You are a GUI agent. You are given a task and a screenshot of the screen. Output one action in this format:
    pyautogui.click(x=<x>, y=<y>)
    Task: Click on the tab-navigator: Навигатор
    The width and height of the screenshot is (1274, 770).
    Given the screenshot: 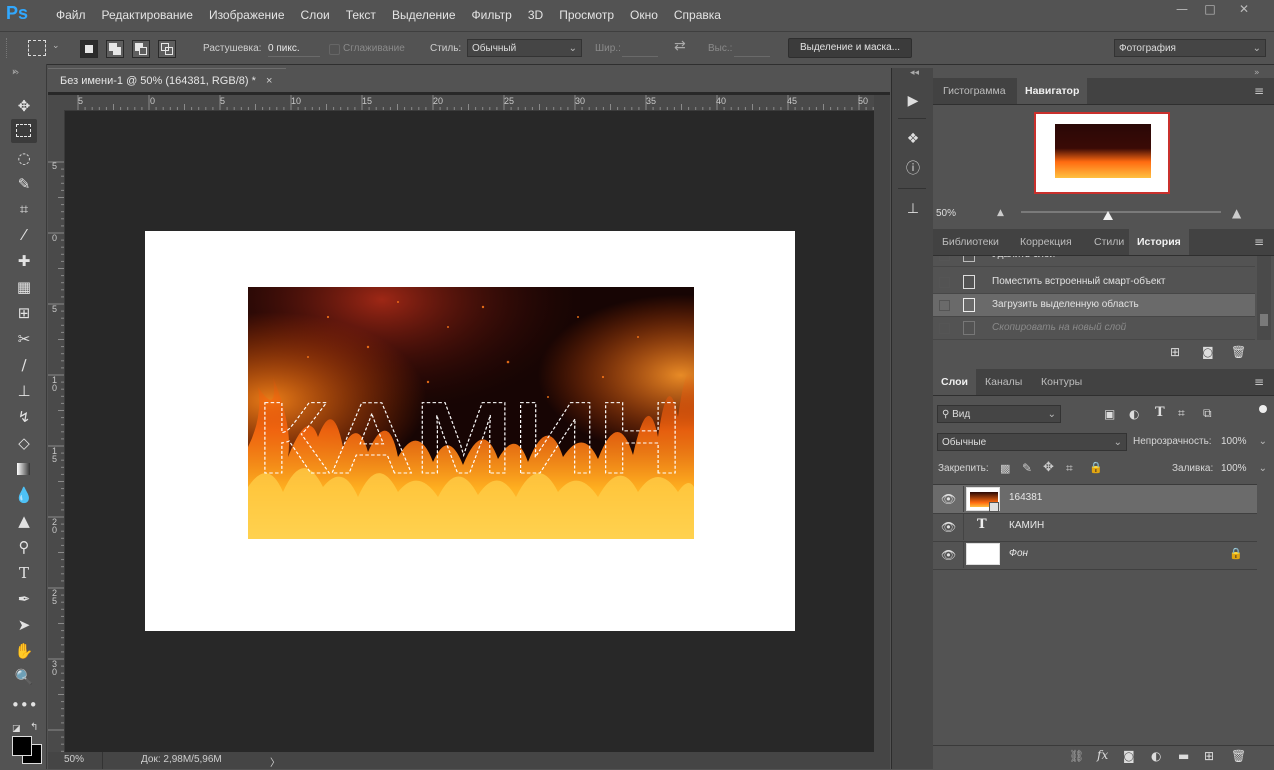 What is the action you would take?
    pyautogui.click(x=1052, y=91)
    